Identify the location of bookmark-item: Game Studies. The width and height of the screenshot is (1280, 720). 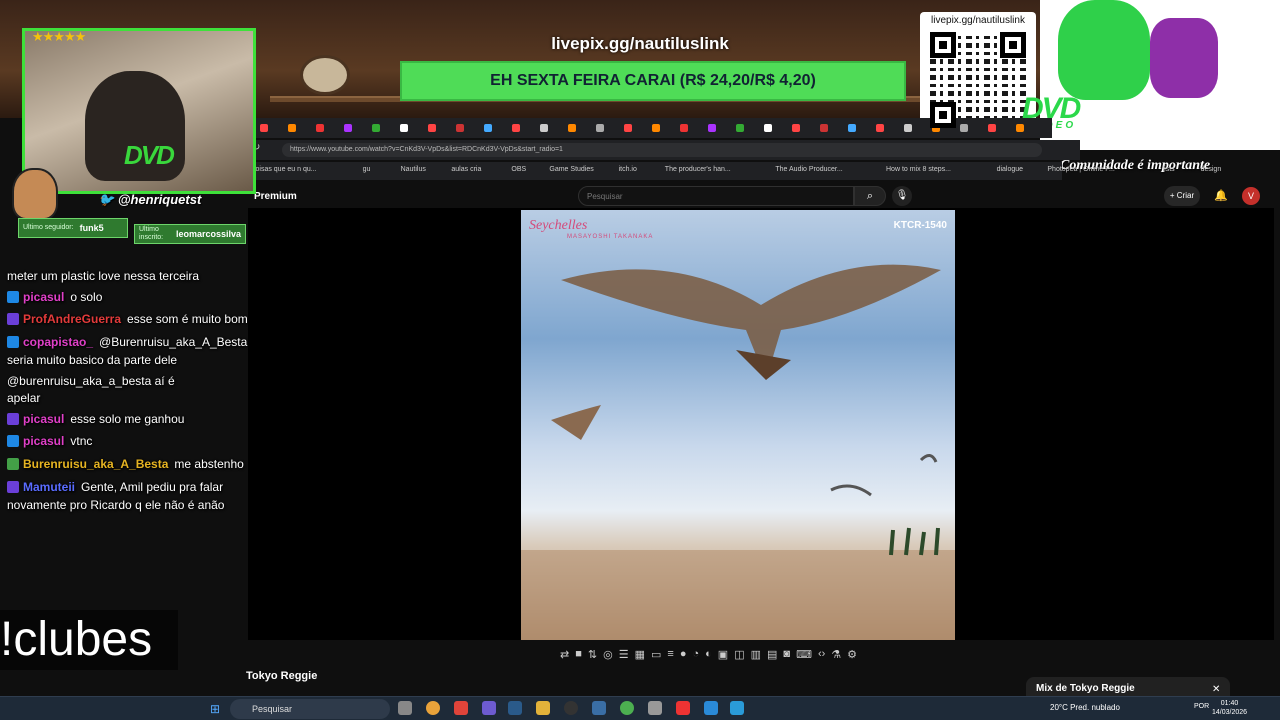
(571, 169).